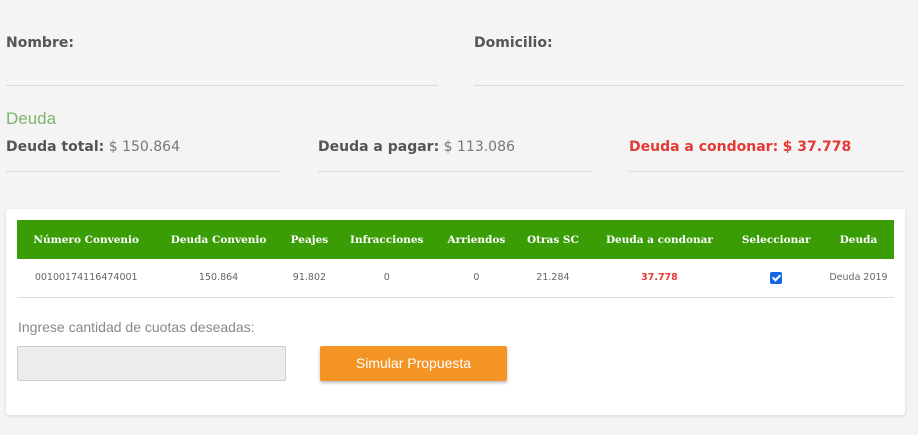  Describe the element at coordinates (455, 171) in the screenshot. I see `deuda-pagar-underline` at that location.